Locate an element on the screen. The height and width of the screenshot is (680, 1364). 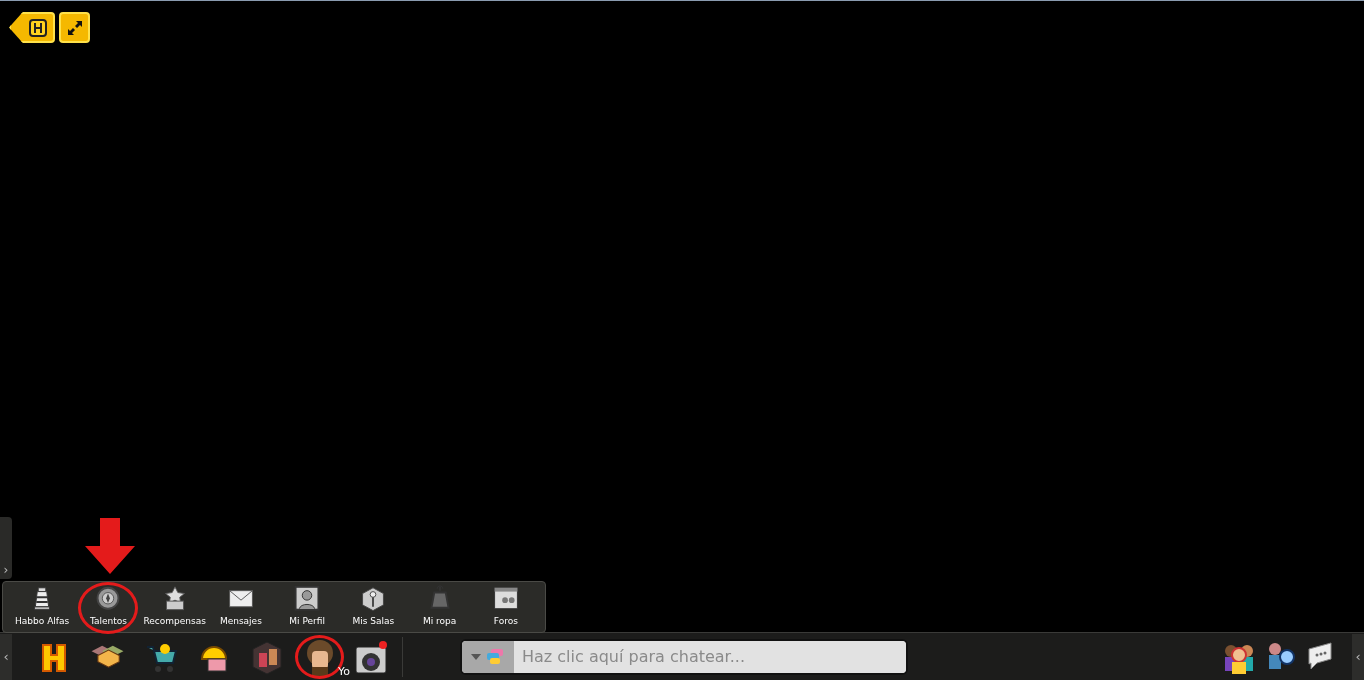
menu-item: Mis Salas is located at coordinates (373, 607).